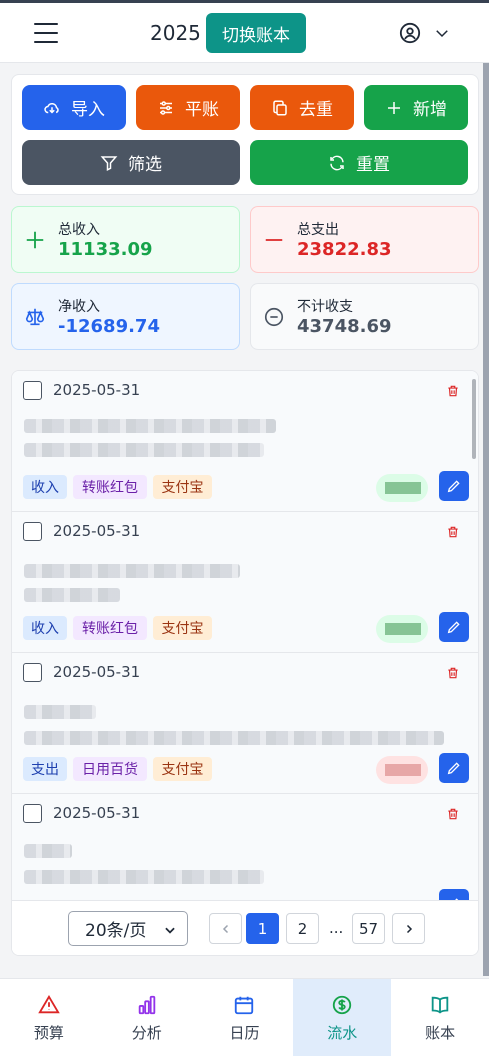 This screenshot has width=489, height=1056. I want to click on income-value: 11133.09, so click(105, 249).